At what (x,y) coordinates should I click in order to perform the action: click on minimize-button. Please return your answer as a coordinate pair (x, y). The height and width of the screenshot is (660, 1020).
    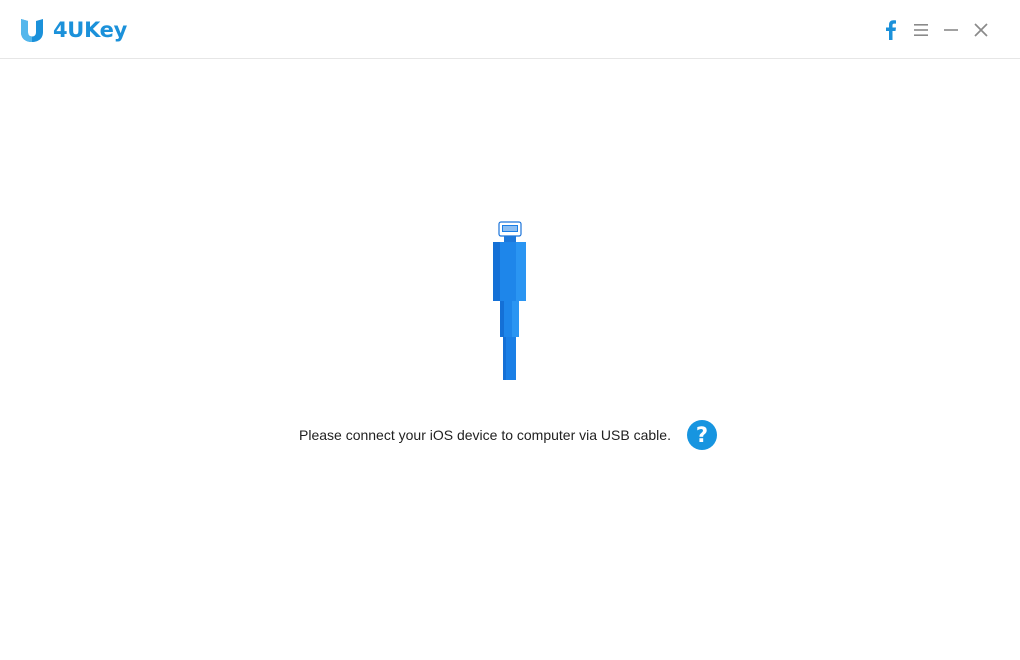
    Looking at the image, I should click on (951, 30).